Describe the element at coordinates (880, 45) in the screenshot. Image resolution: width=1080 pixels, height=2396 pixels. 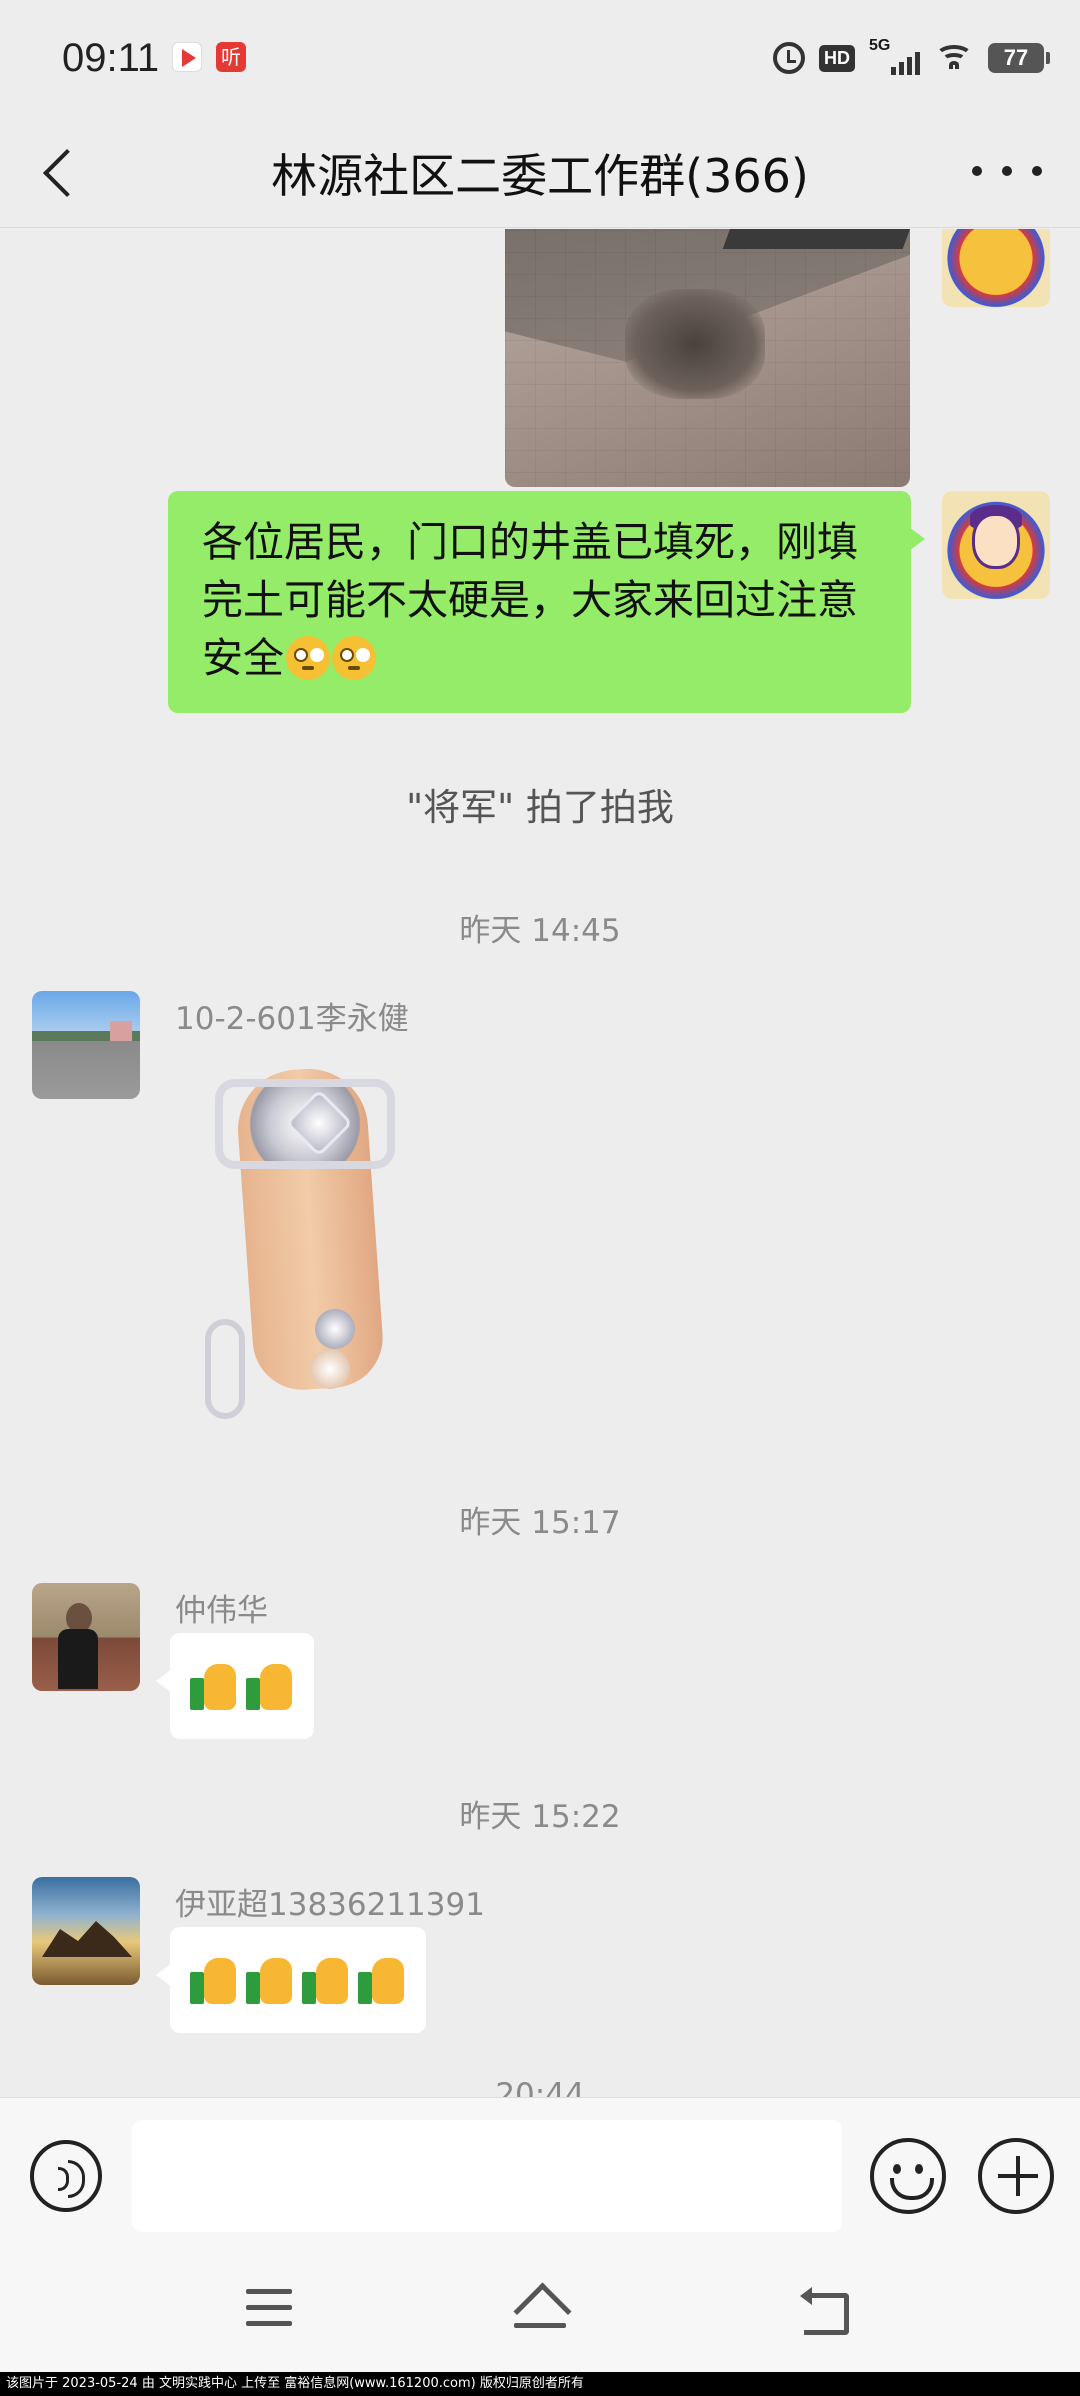
I see `network-type-label: 5G` at that location.